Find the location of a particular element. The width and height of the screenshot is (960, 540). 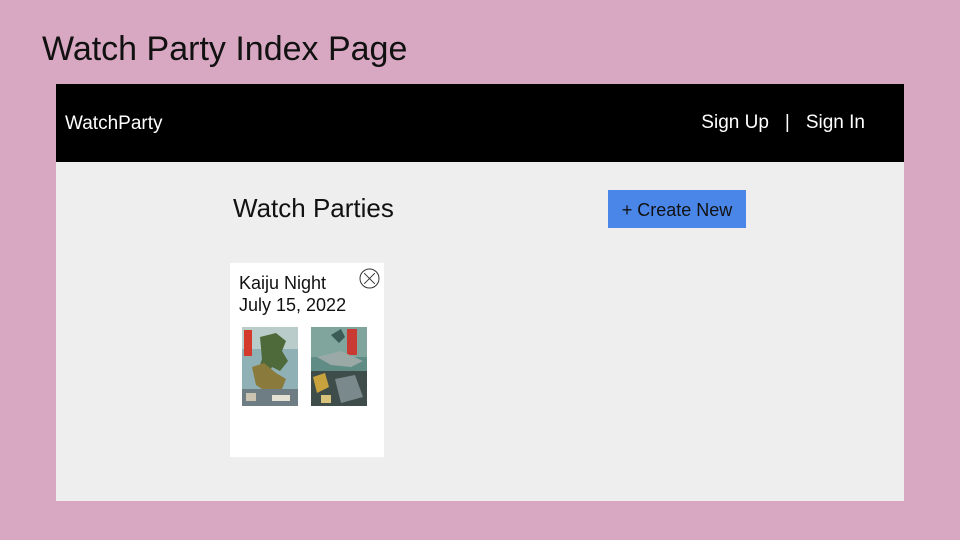

watch-party-card: Kaiju Night July 15, 2022 is located at coordinates (307, 360).